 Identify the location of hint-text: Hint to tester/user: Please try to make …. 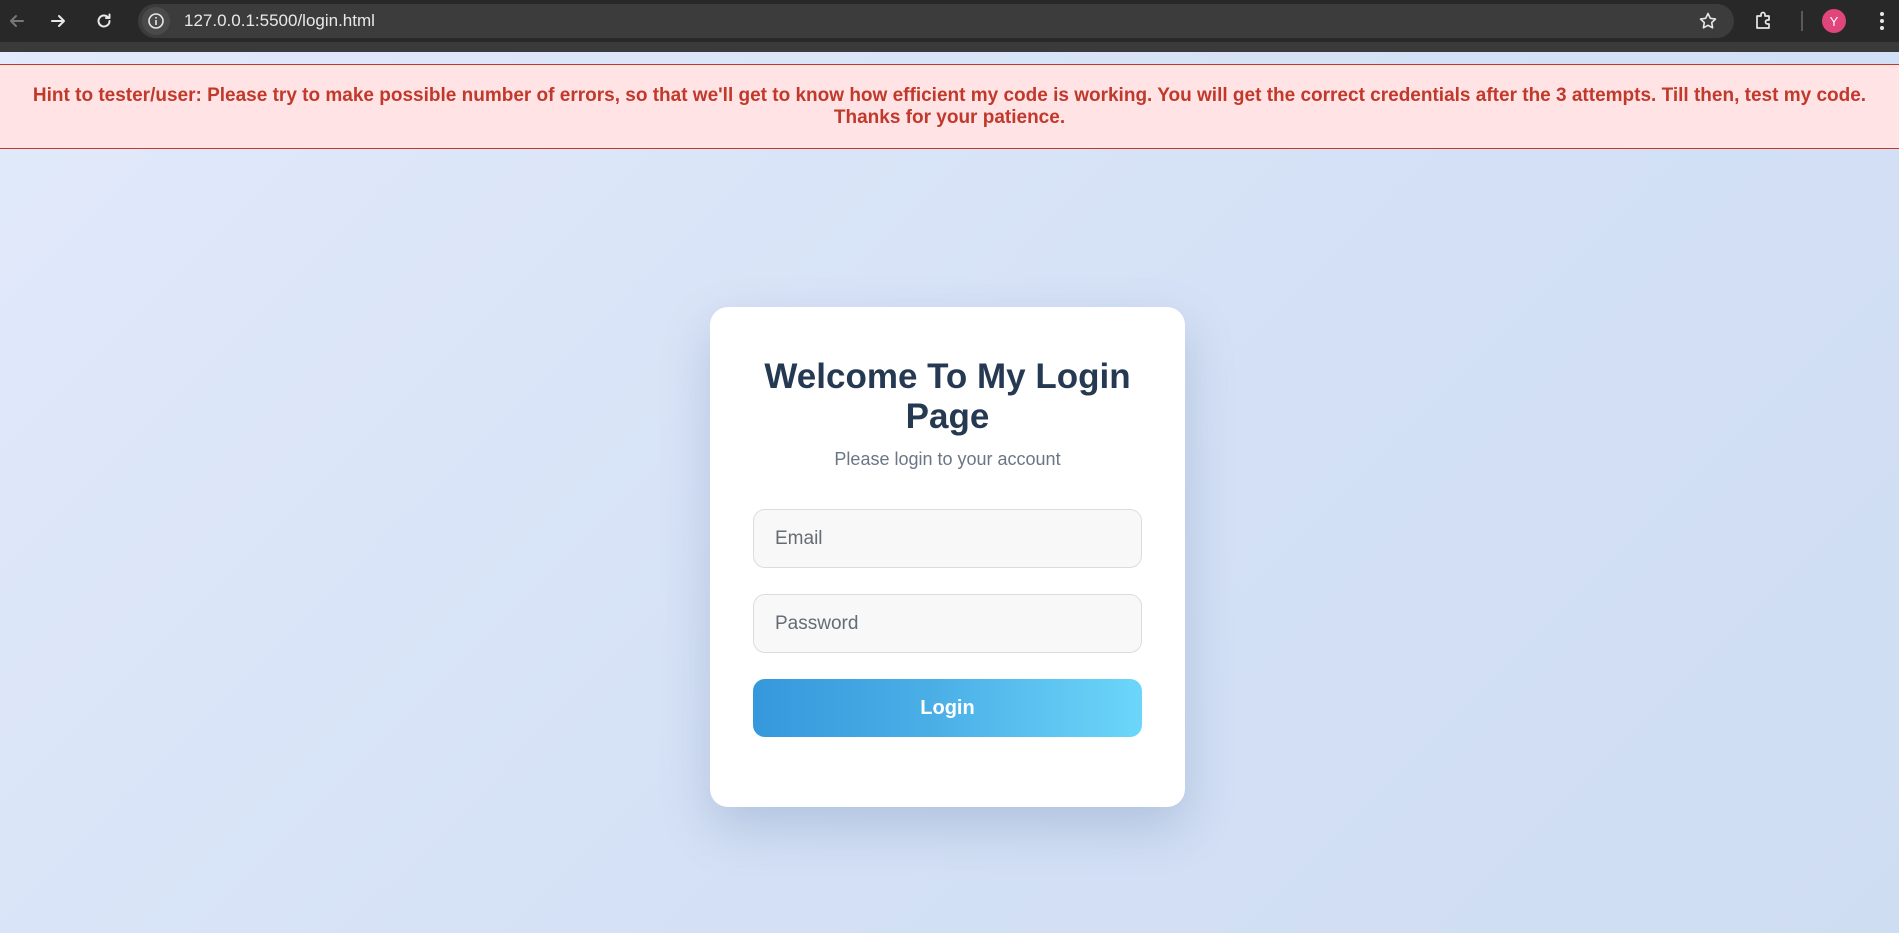
(949, 106).